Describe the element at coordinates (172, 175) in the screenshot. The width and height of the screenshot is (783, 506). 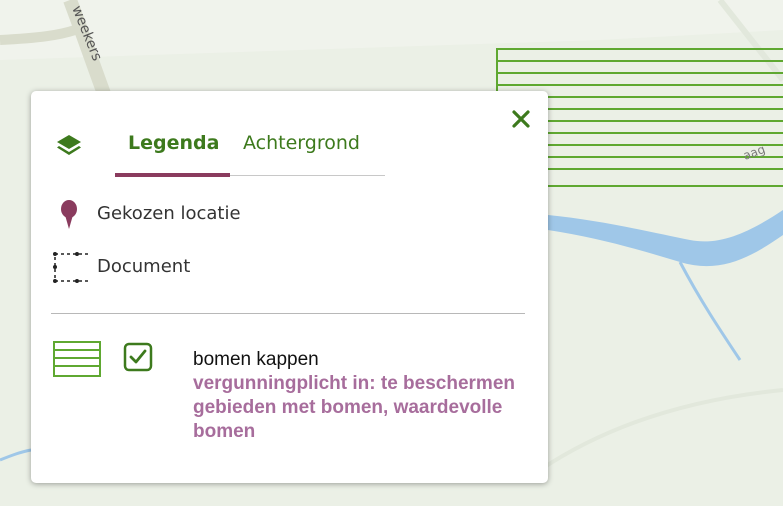
I see `active-tab-indicator` at that location.